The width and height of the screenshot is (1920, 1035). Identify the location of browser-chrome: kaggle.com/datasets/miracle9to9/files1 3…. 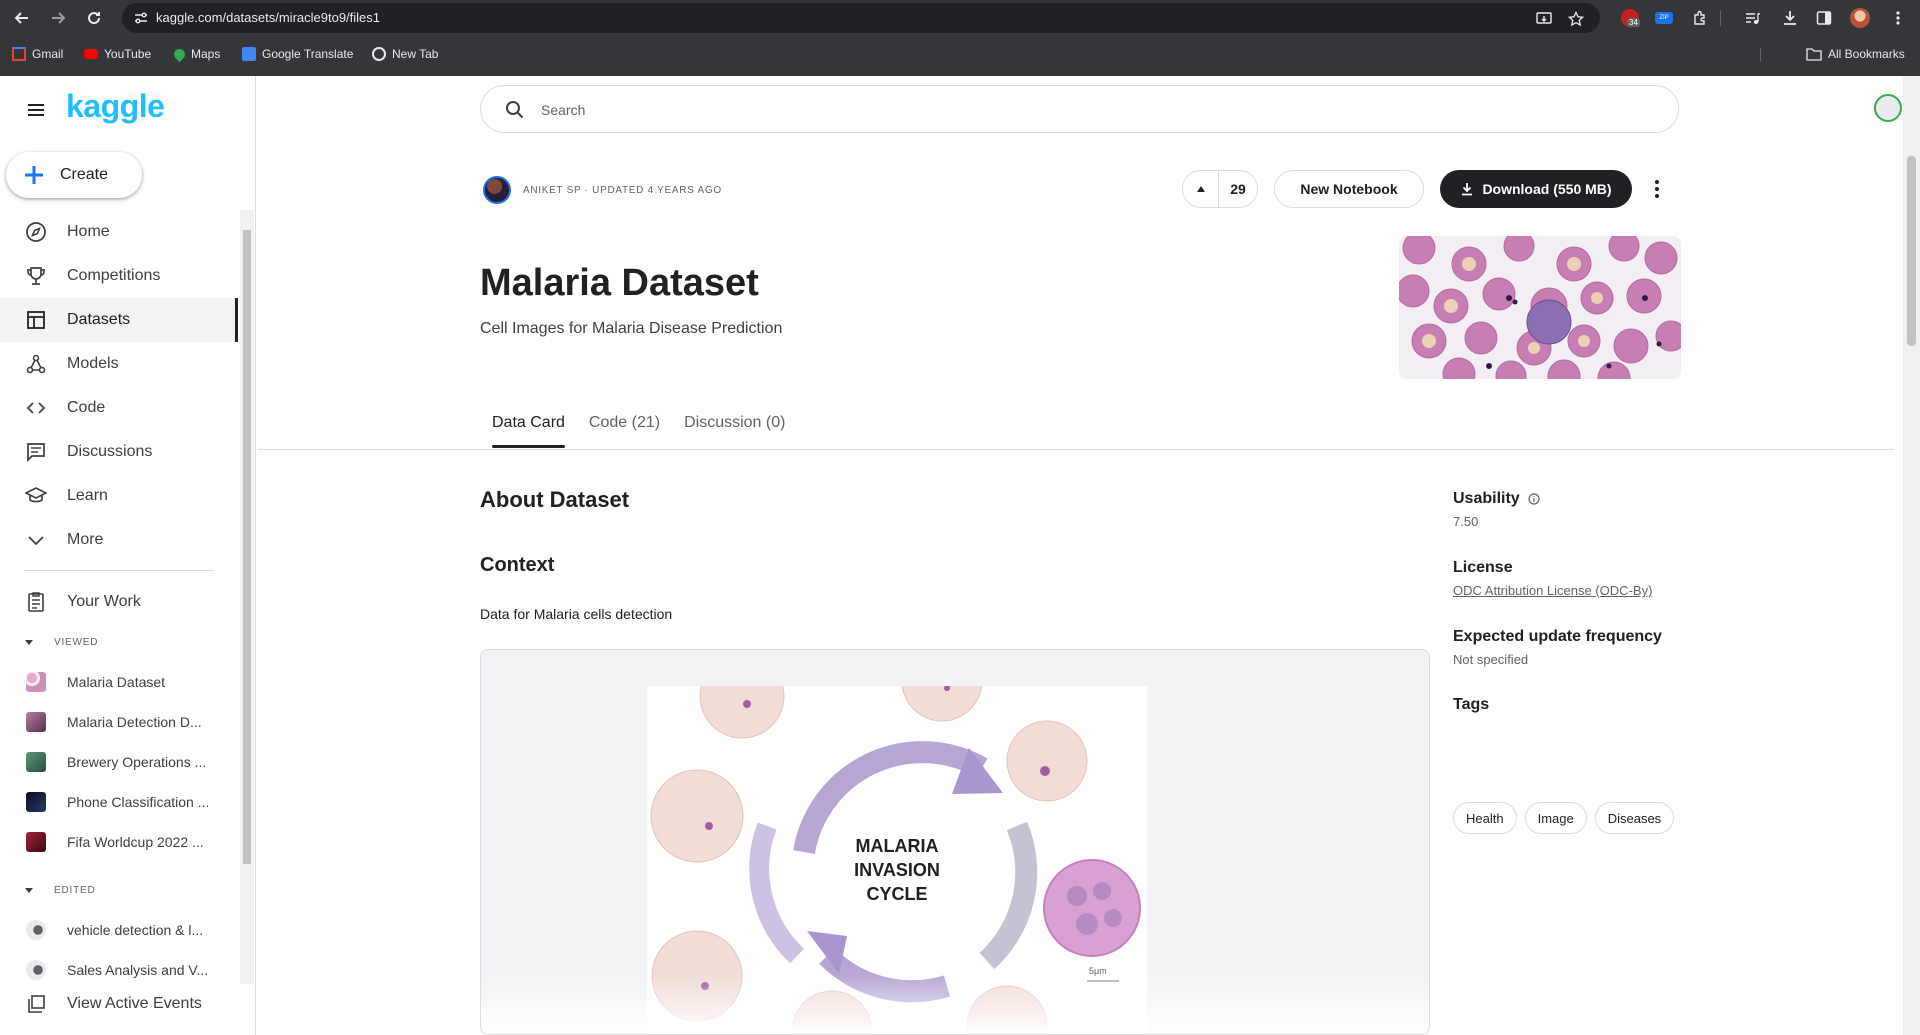
(960, 38).